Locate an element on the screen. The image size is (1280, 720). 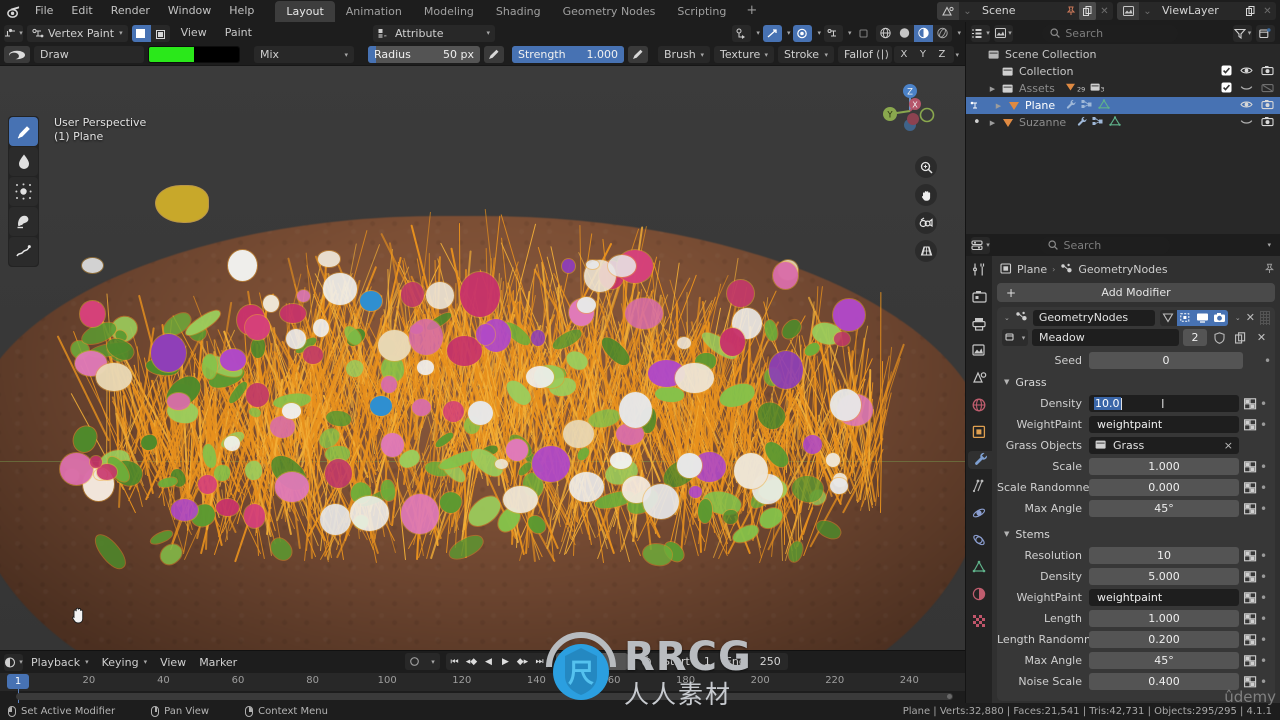
nodegroup-users-count: 2 is located at coordinates (1195, 337).